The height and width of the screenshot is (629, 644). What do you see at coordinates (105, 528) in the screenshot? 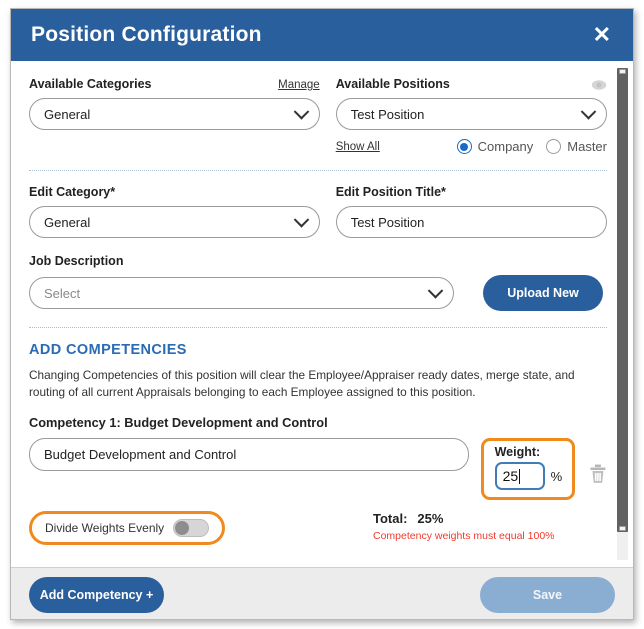
I see `divide-weights-evenly-label: Divide Weights Evenly` at bounding box center [105, 528].